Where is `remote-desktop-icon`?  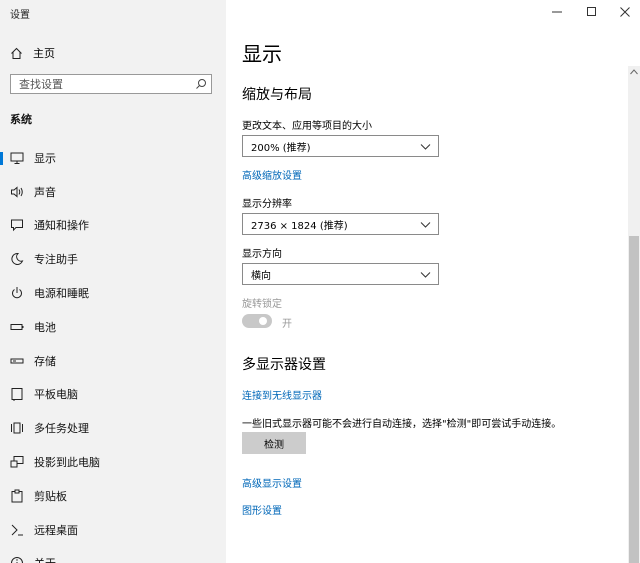
remote-desktop-icon is located at coordinates (17, 530).